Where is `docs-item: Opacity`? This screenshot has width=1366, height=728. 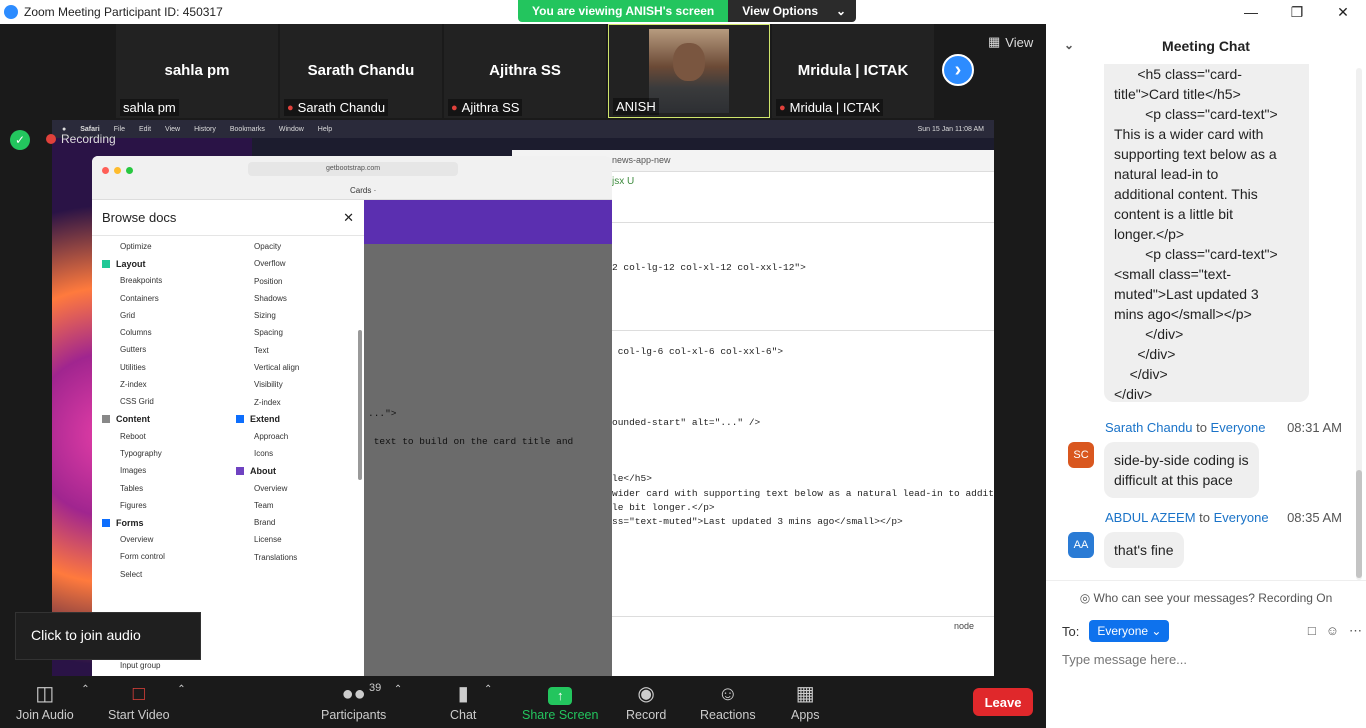 docs-item: Opacity is located at coordinates (268, 246).